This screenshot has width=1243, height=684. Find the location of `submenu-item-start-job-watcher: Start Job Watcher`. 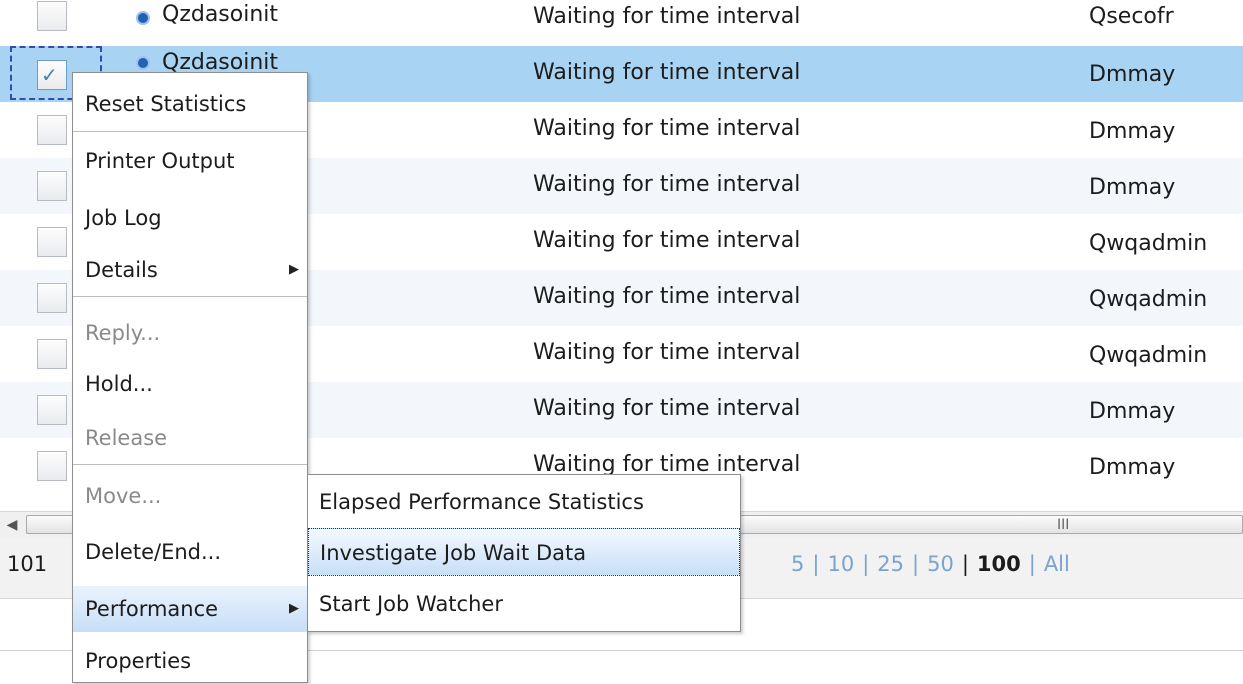

submenu-item-start-job-watcher: Start Job Watcher is located at coordinates (524, 604).